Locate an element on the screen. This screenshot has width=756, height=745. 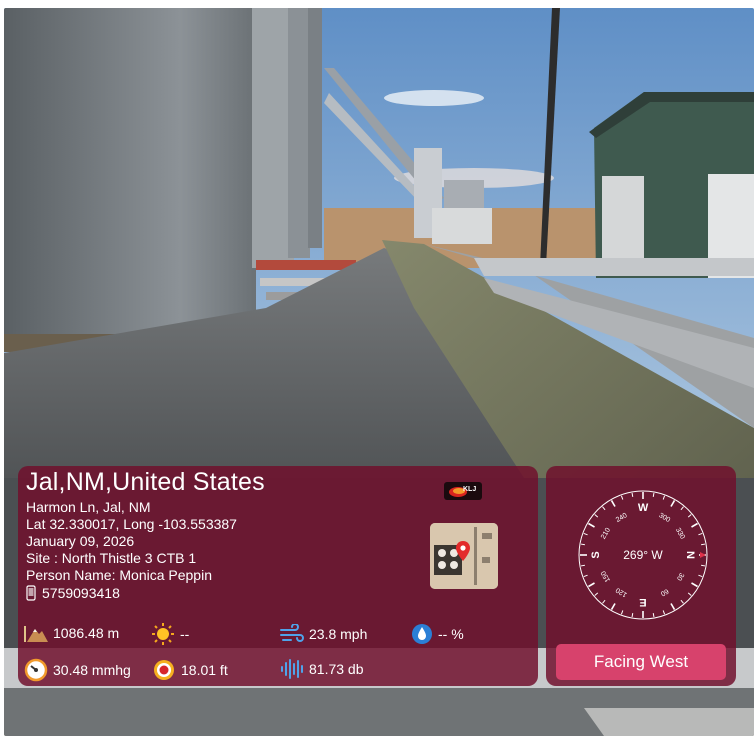
location-title: Jal,NM,United States is located at coordinates (145, 482).